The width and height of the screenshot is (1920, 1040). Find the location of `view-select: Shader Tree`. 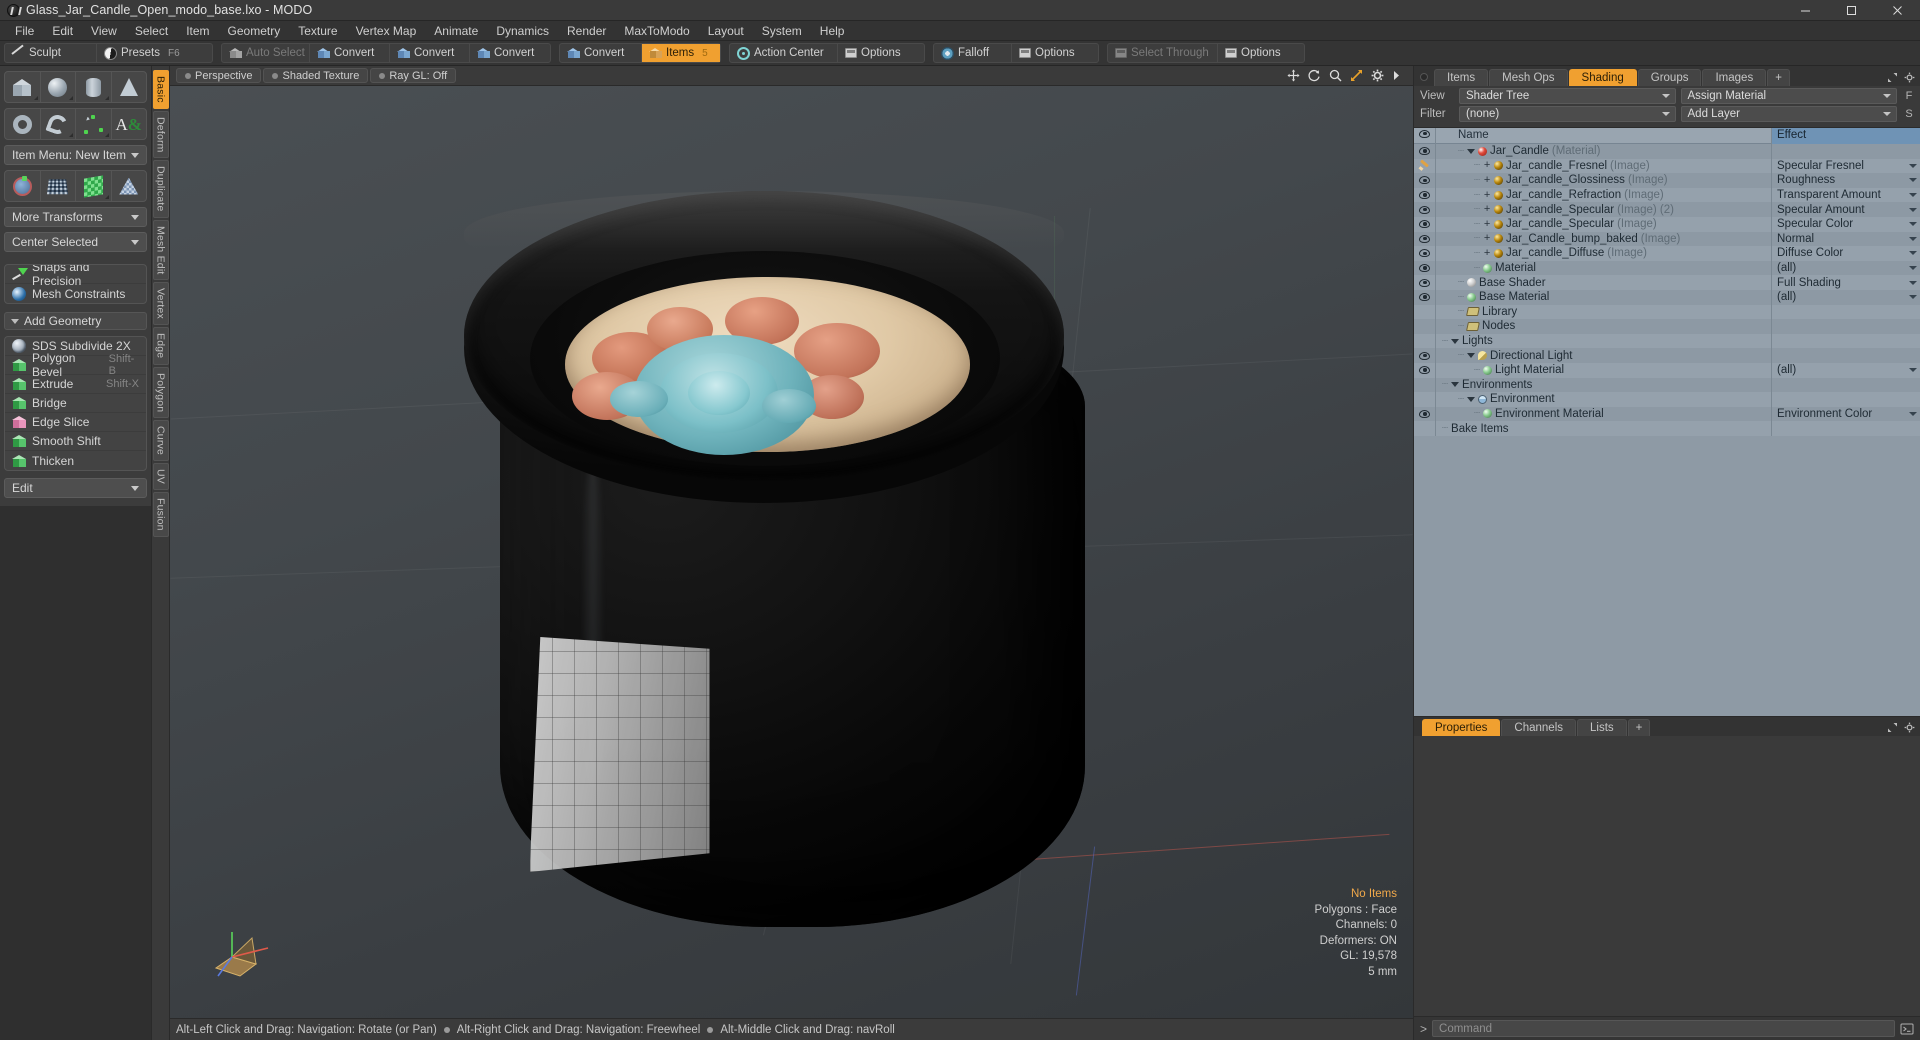

view-select: Shader Tree is located at coordinates (1567, 96).